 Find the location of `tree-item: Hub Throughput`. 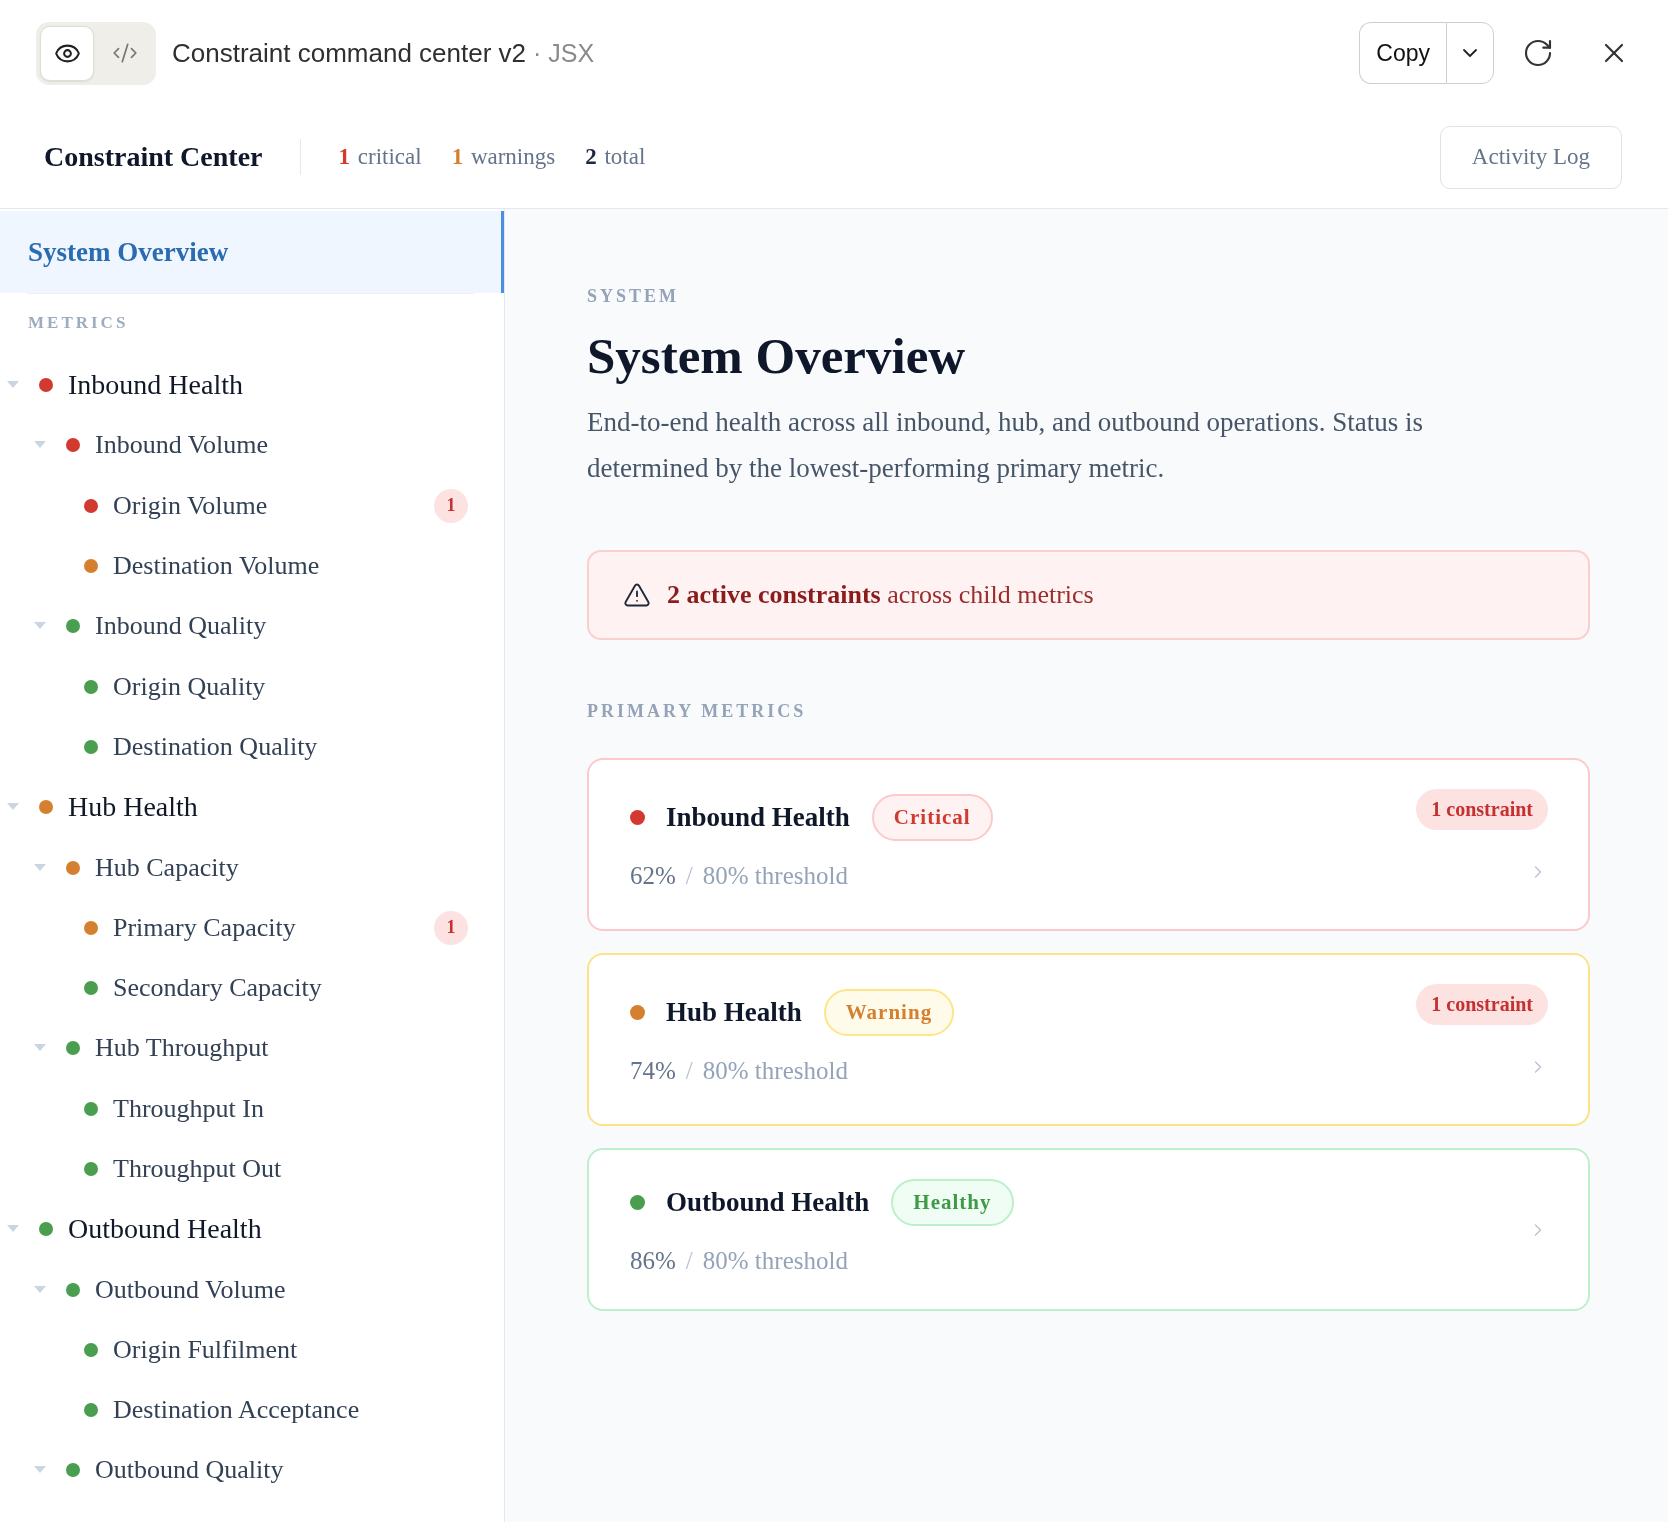

tree-item: Hub Throughput is located at coordinates (182, 1048).